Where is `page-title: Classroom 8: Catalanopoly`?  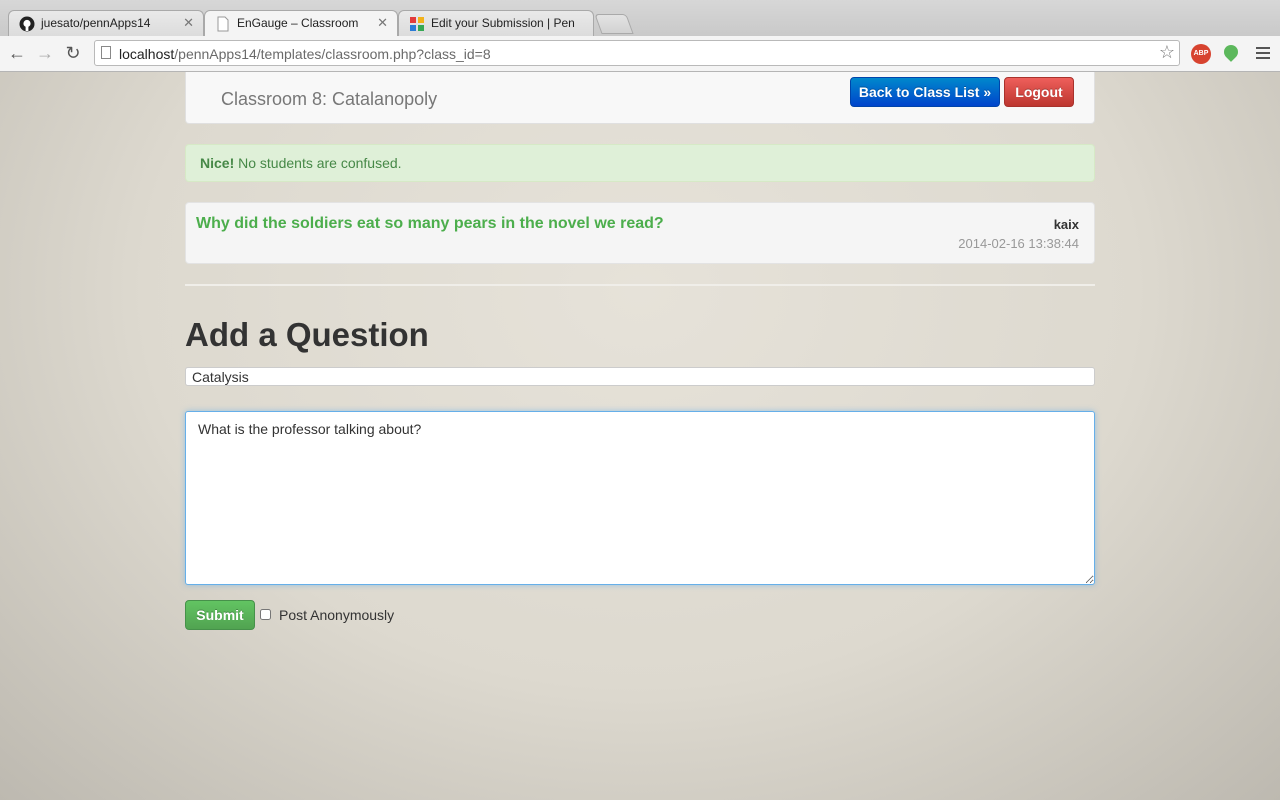
page-title: Classroom 8: Catalanopoly is located at coordinates (329, 99).